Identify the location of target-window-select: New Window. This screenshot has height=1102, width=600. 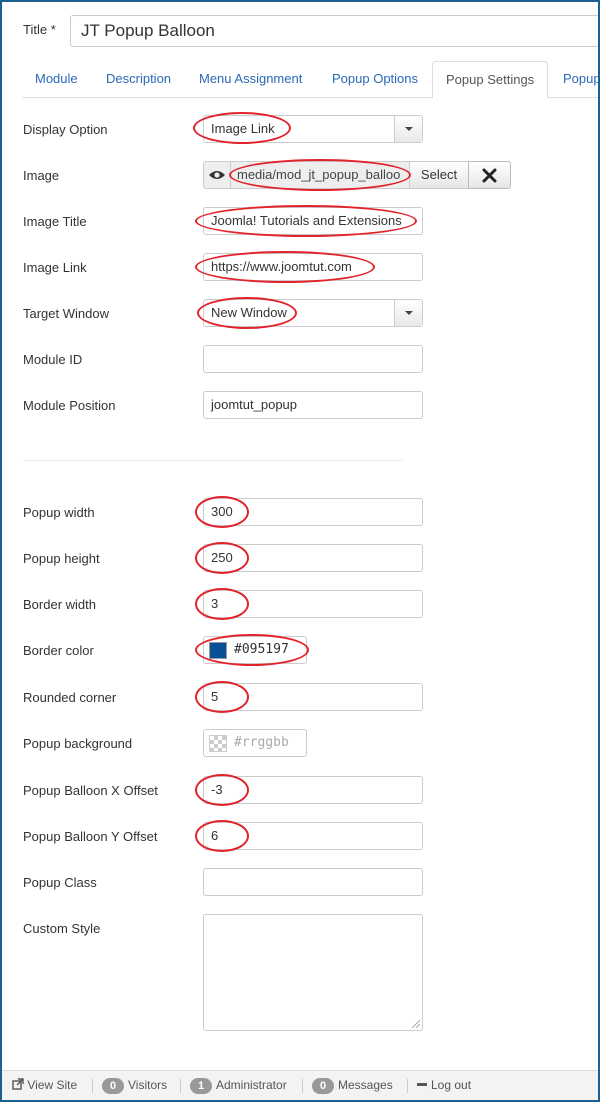
(313, 313).